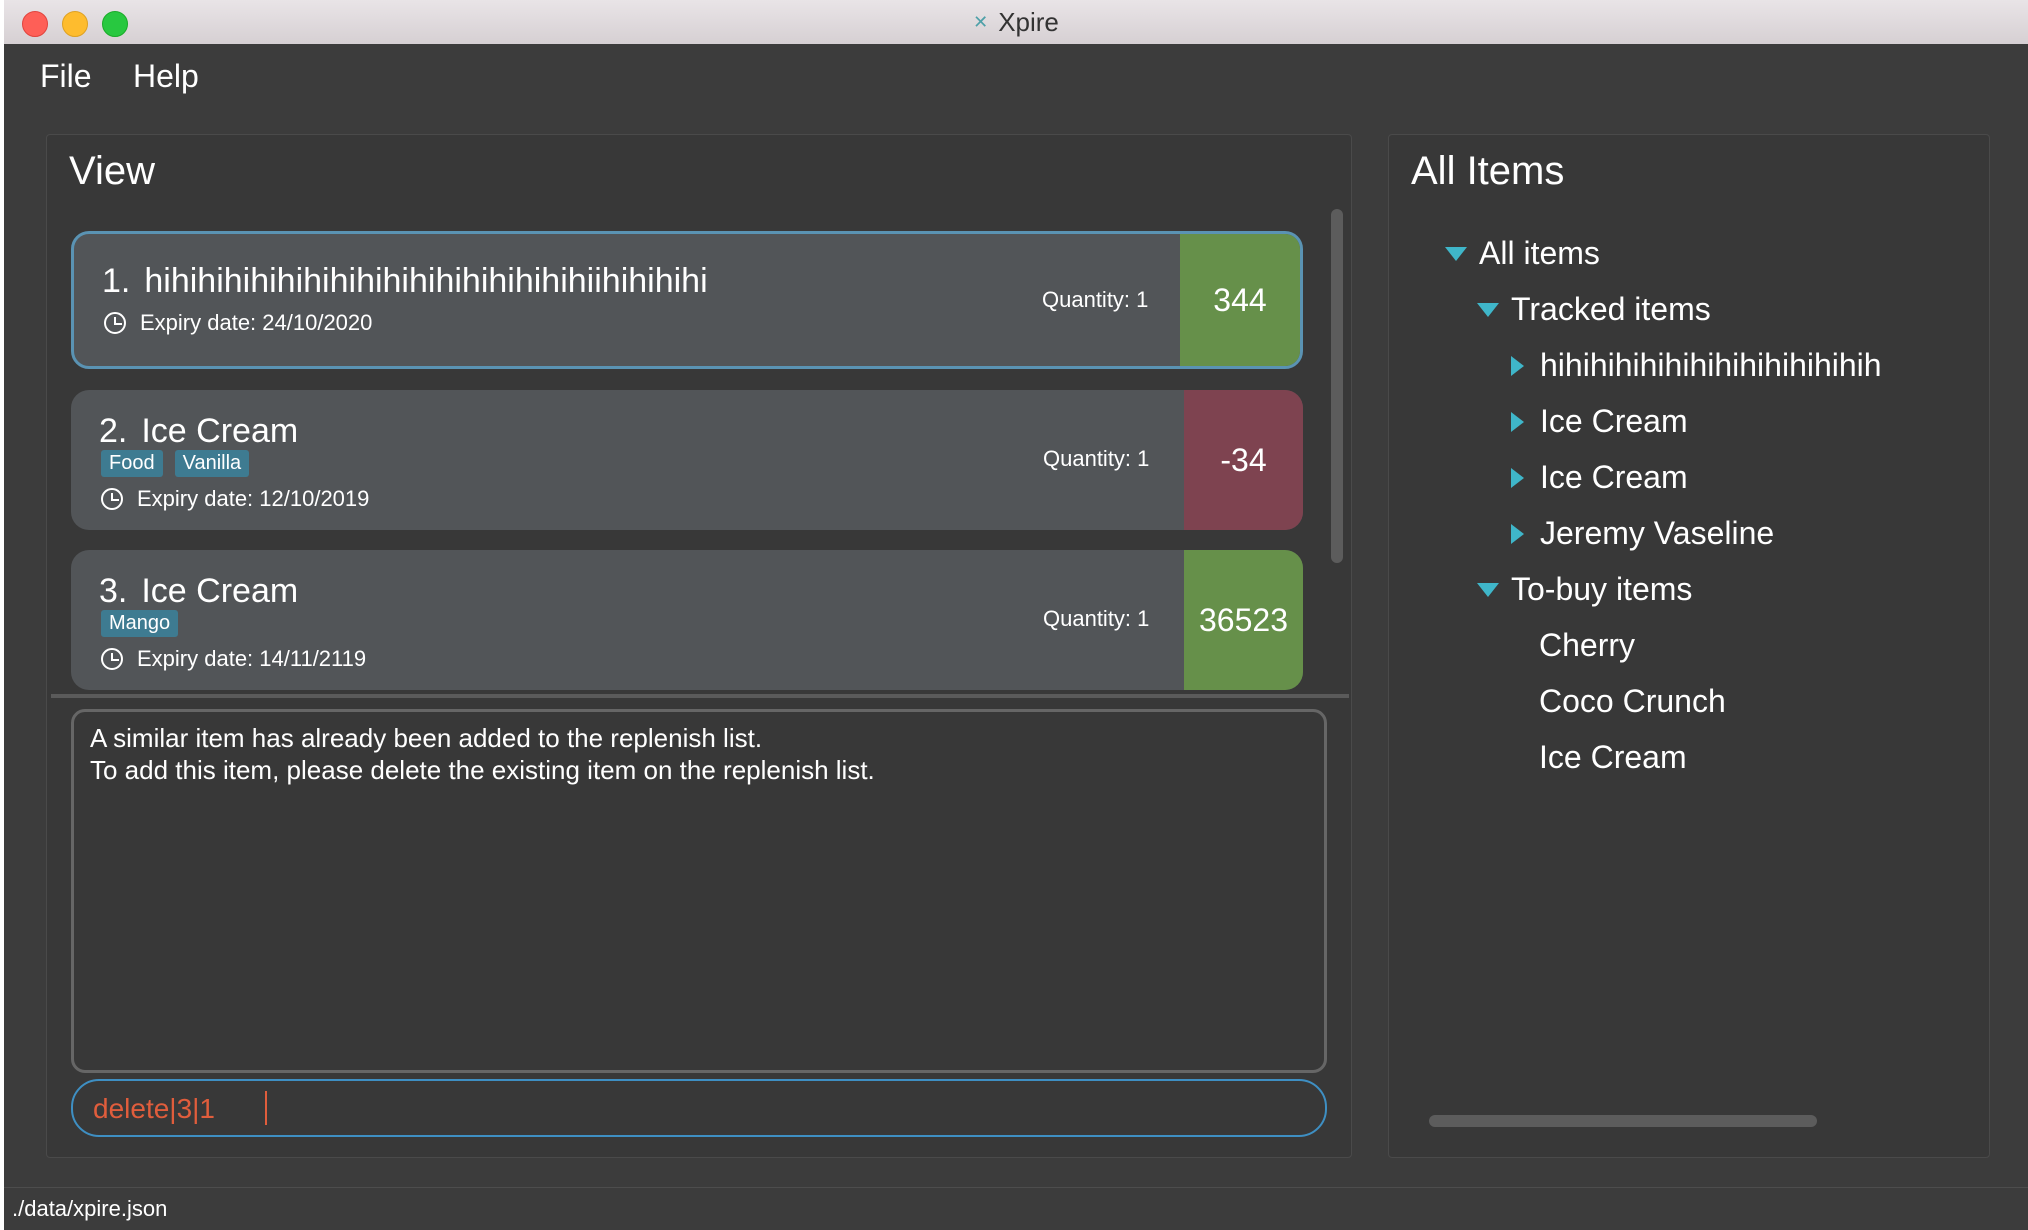 The image size is (2028, 1230). Describe the element at coordinates (116, 281) in the screenshot. I see `item-number: 1.` at that location.